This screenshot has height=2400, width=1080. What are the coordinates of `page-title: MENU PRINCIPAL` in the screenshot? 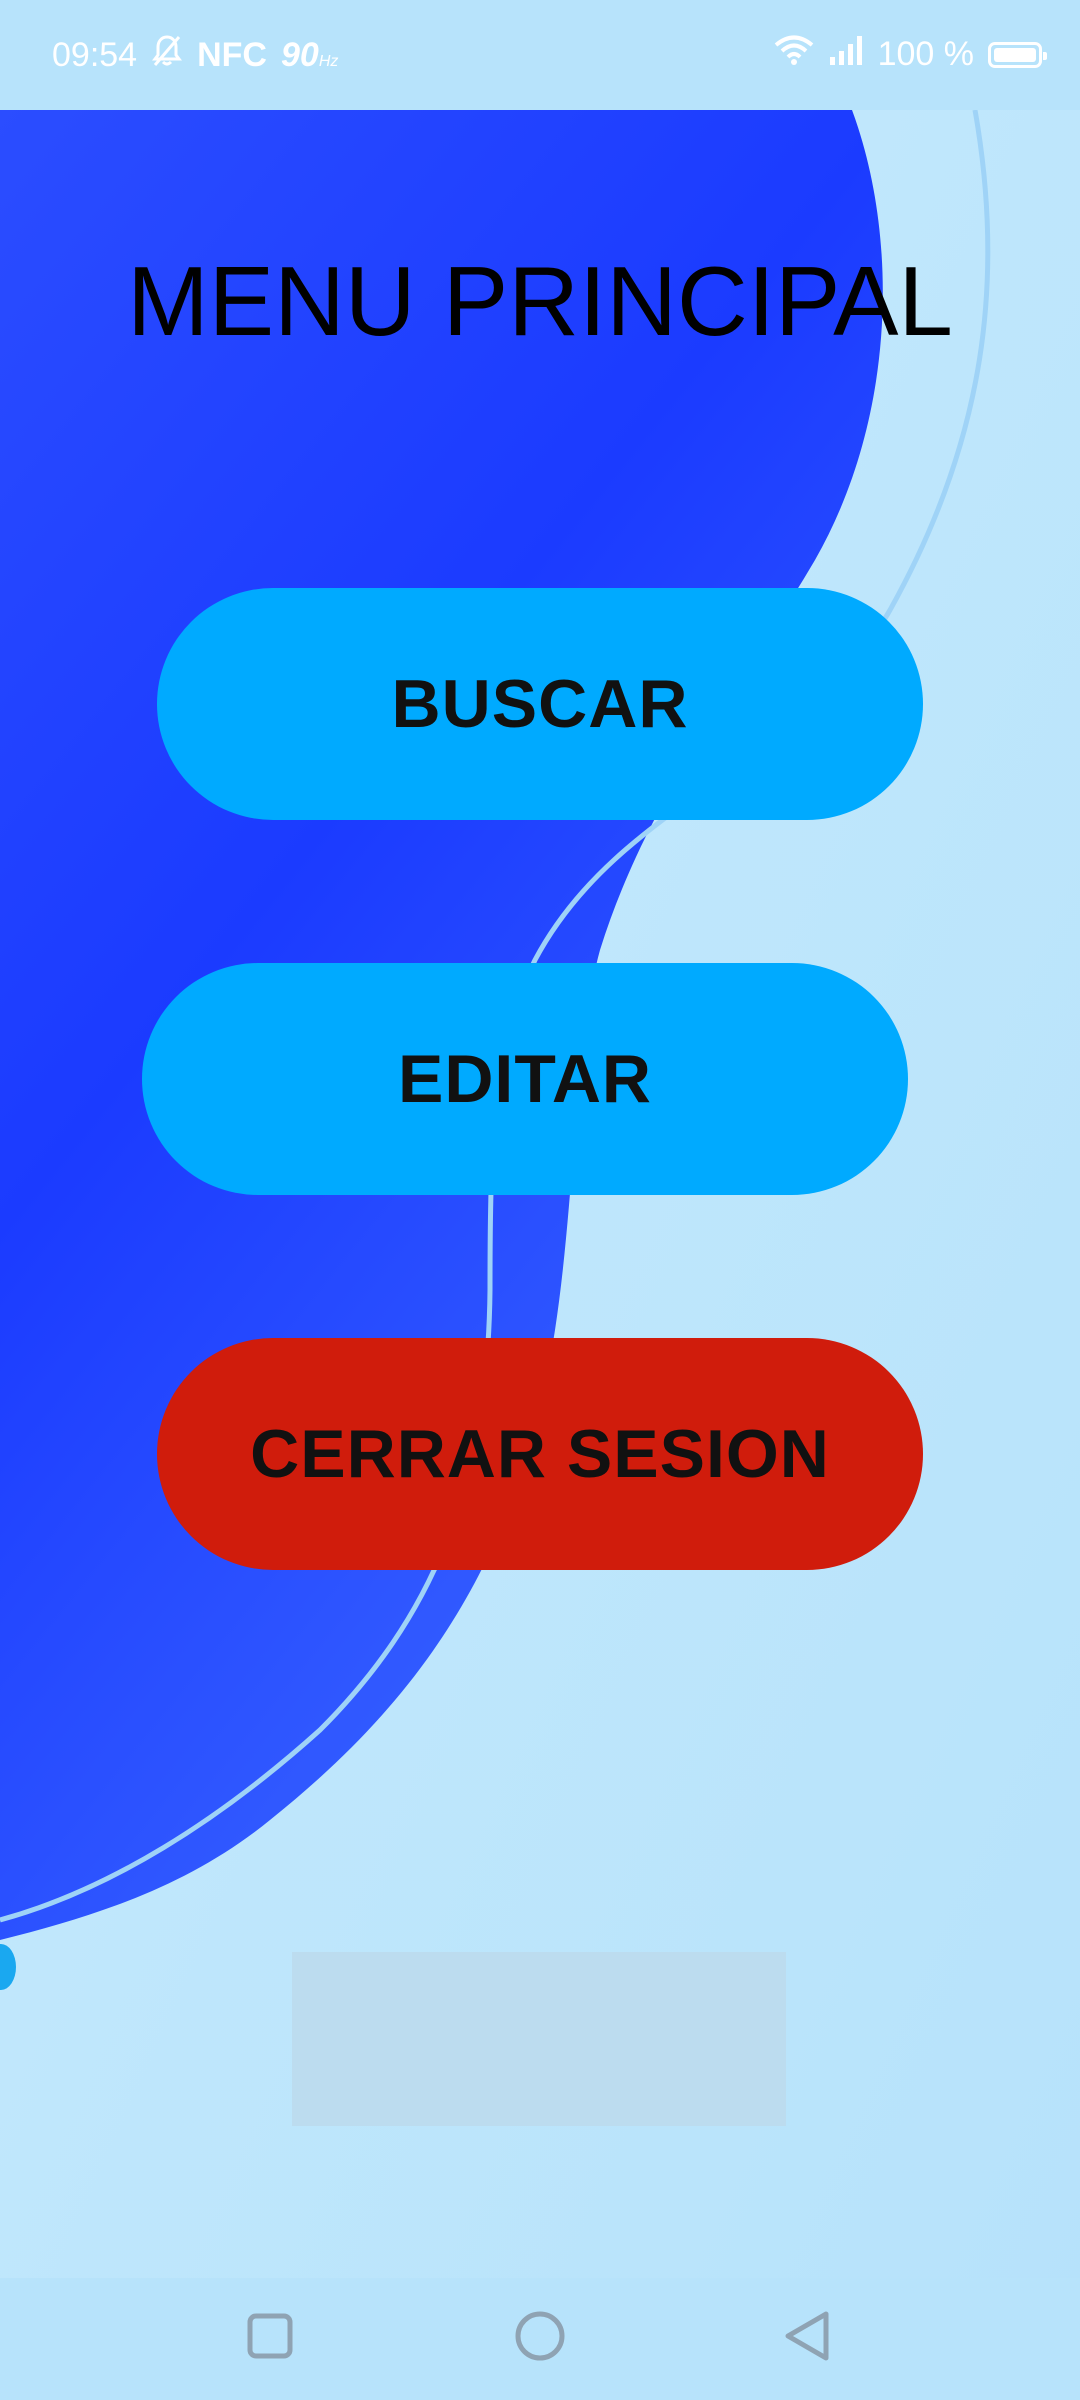 It's located at (540, 301).